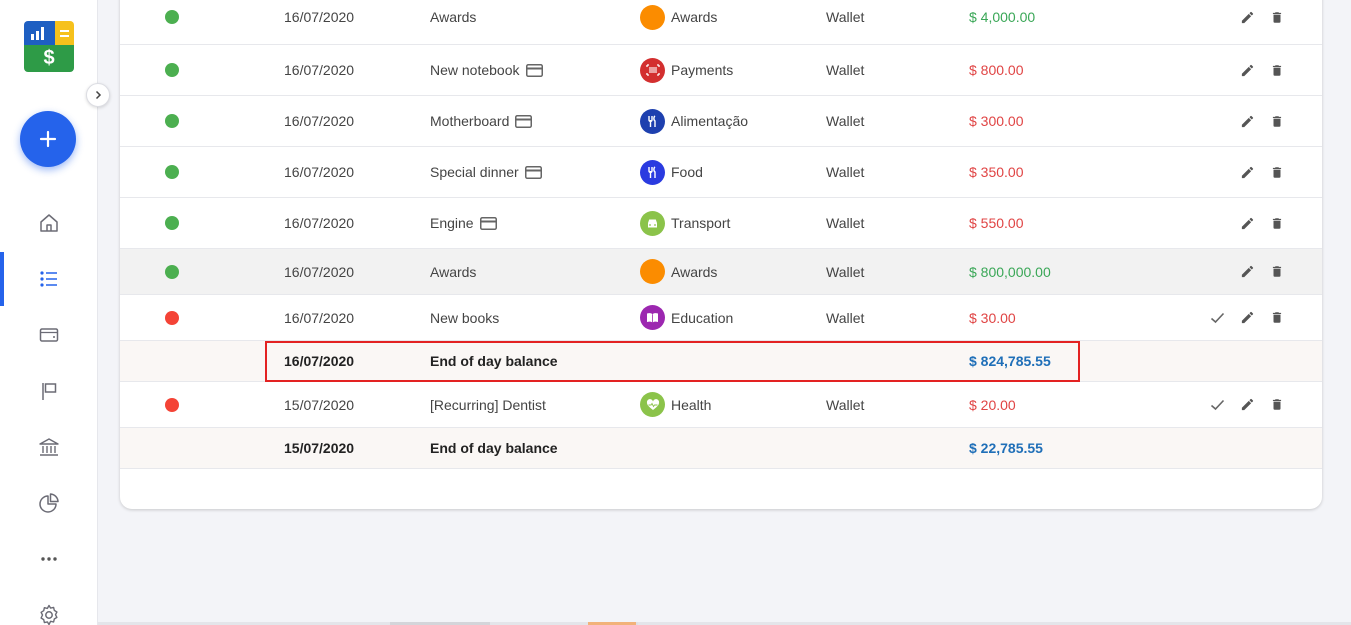 The height and width of the screenshot is (625, 1351). Describe the element at coordinates (49, 614) in the screenshot. I see `gear-icon` at that location.